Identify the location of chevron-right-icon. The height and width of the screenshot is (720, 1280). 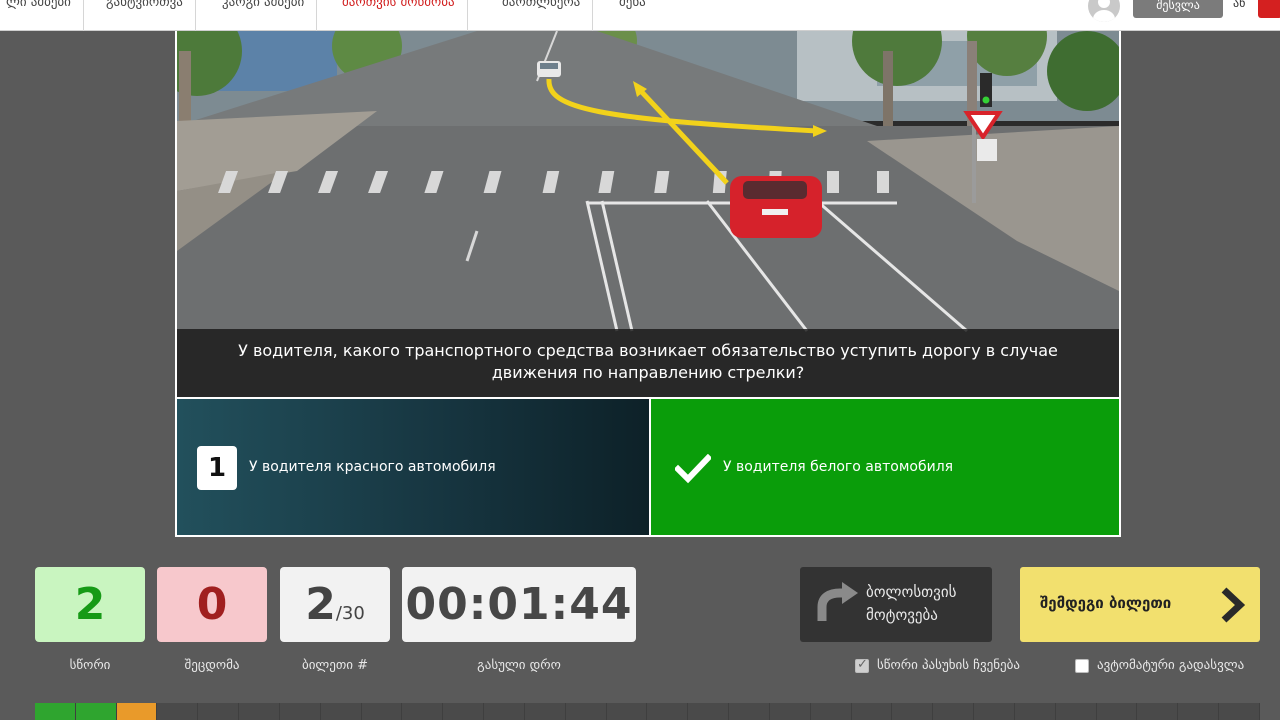
(1233, 605).